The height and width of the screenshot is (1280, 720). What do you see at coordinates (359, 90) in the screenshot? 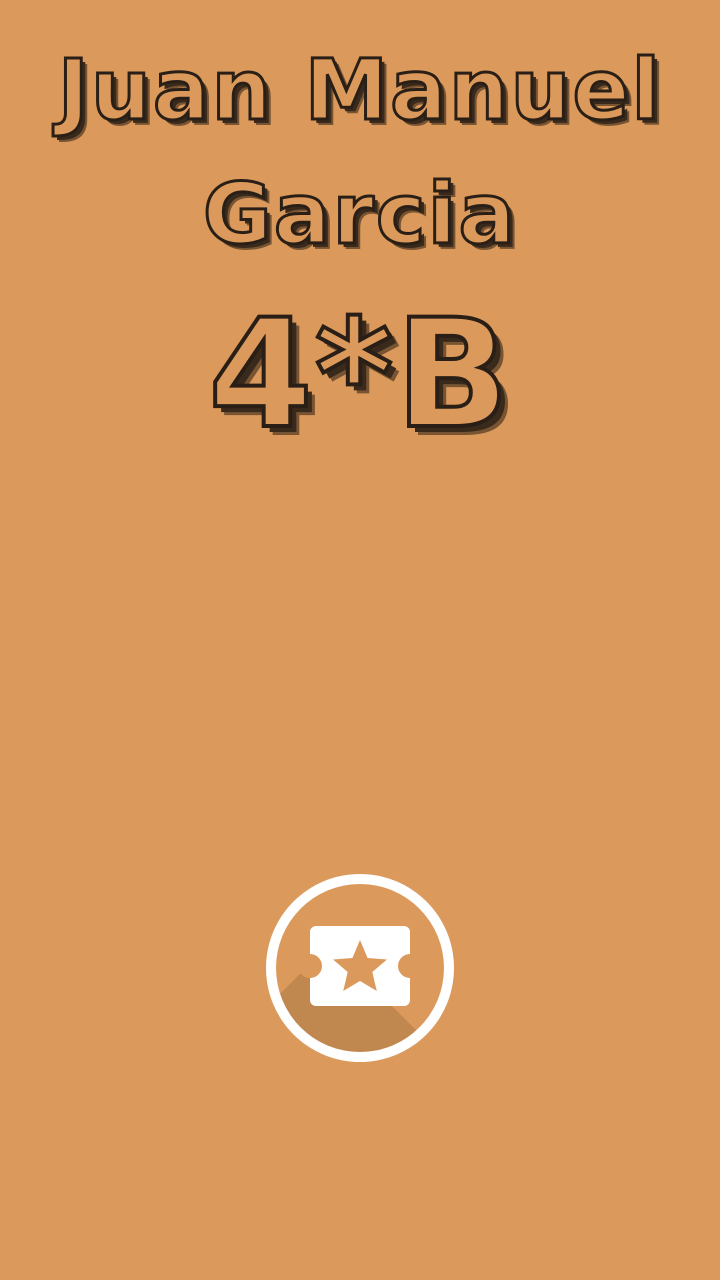
I see `student-name-first: Juan Manuel` at bounding box center [359, 90].